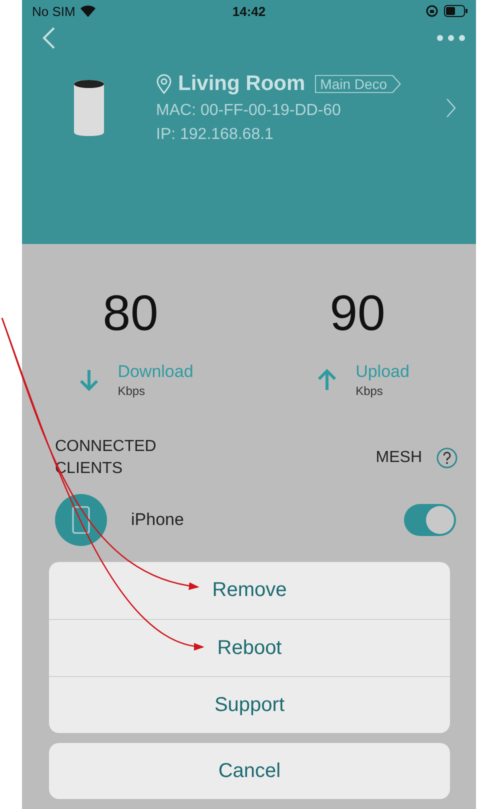 The width and height of the screenshot is (481, 809). Describe the element at coordinates (215, 135) in the screenshot. I see `ip-address: IP: 192.168.68.1` at that location.